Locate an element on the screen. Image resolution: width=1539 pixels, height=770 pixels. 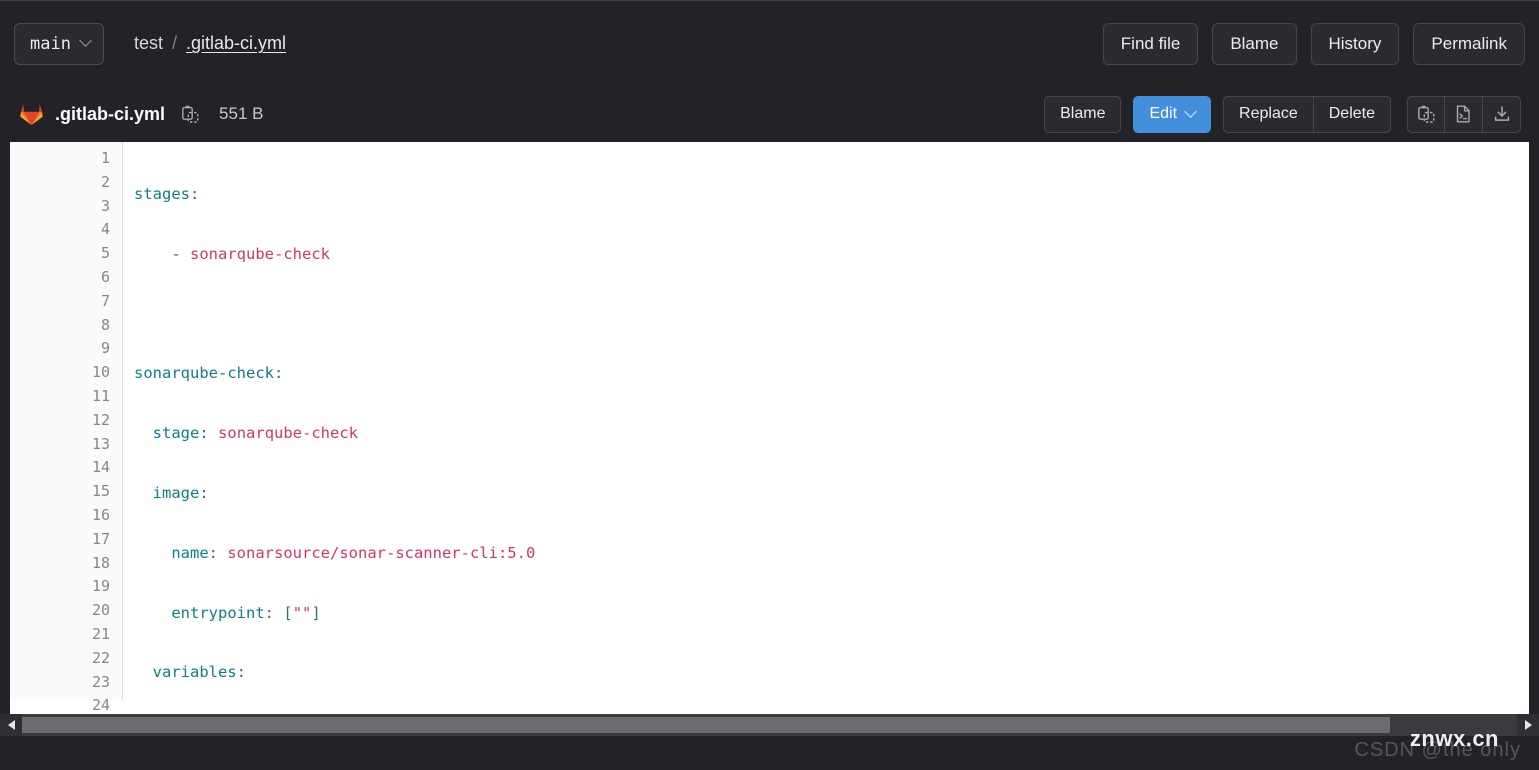
replace-delete-group: Replace Delete is located at coordinates (1307, 114).